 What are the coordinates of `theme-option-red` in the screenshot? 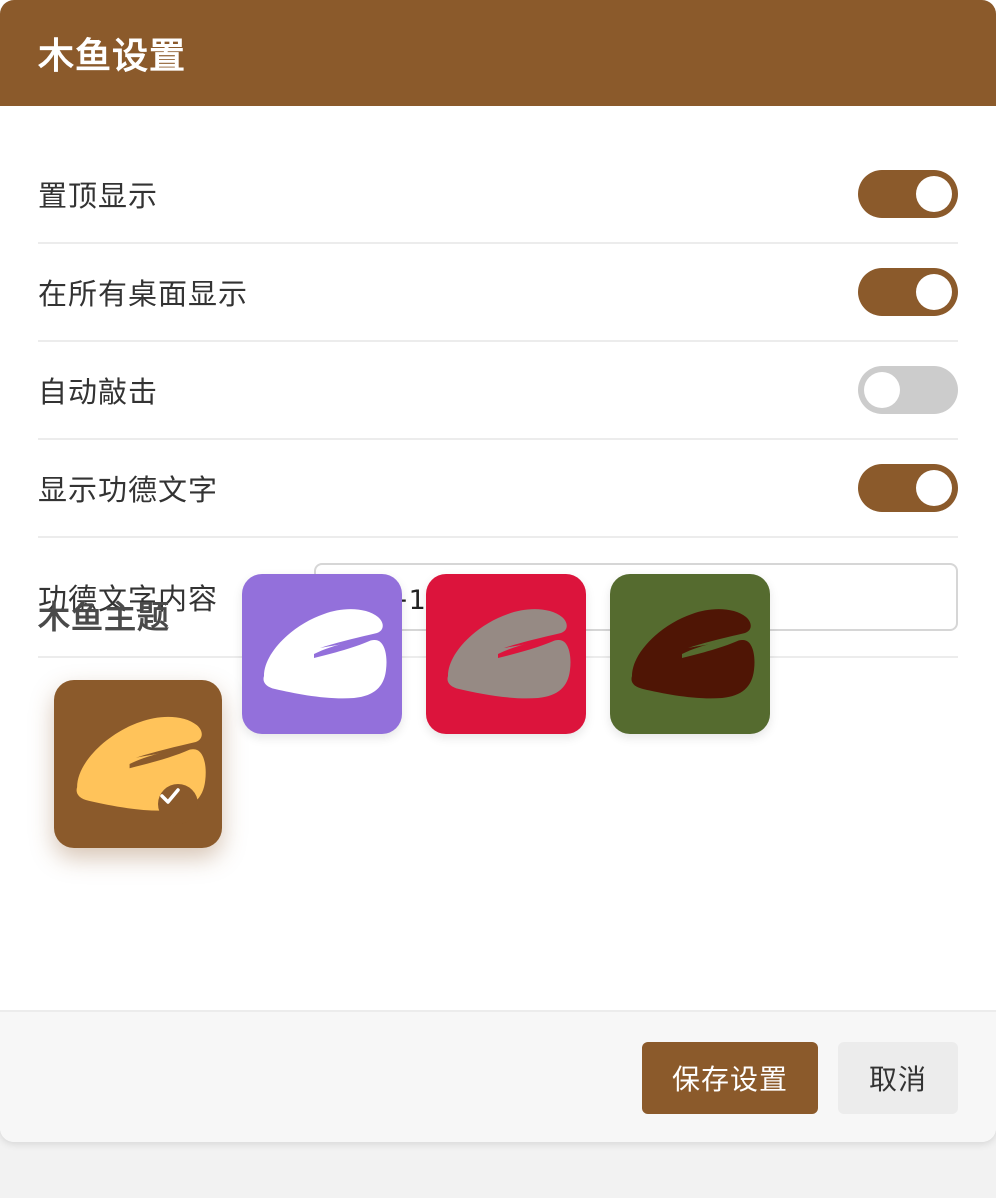 It's located at (506, 654).